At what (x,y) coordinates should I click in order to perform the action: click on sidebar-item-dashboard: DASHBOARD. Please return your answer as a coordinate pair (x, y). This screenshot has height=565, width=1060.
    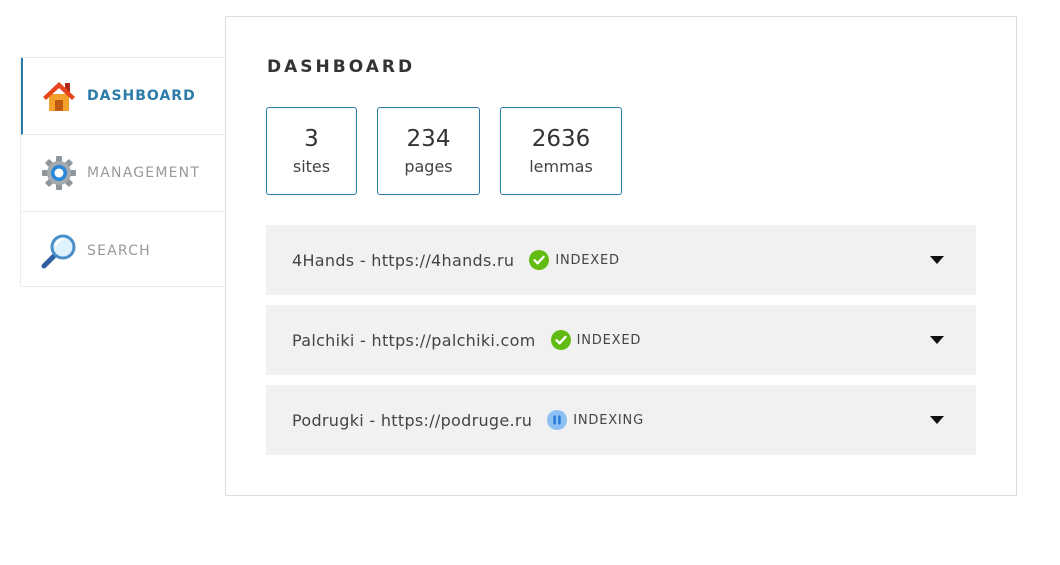
    Looking at the image, I should click on (122, 96).